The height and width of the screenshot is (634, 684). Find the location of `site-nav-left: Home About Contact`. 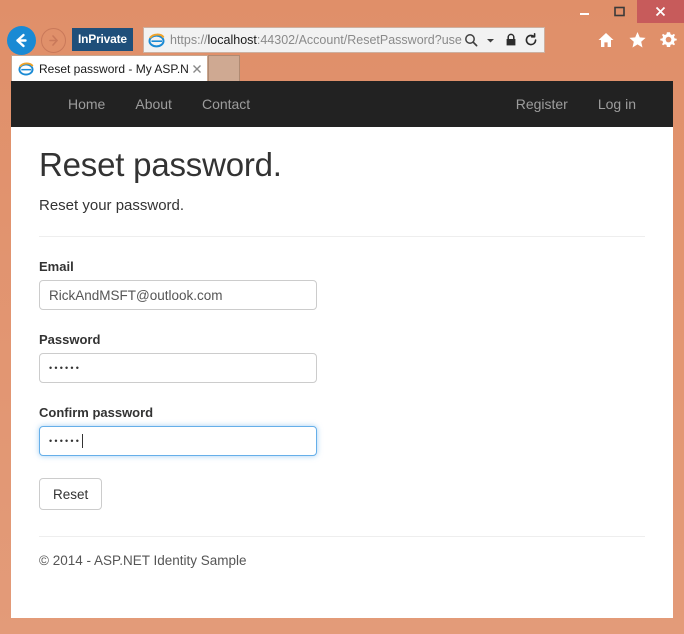

site-nav-left: Home About Contact is located at coordinates (159, 104).